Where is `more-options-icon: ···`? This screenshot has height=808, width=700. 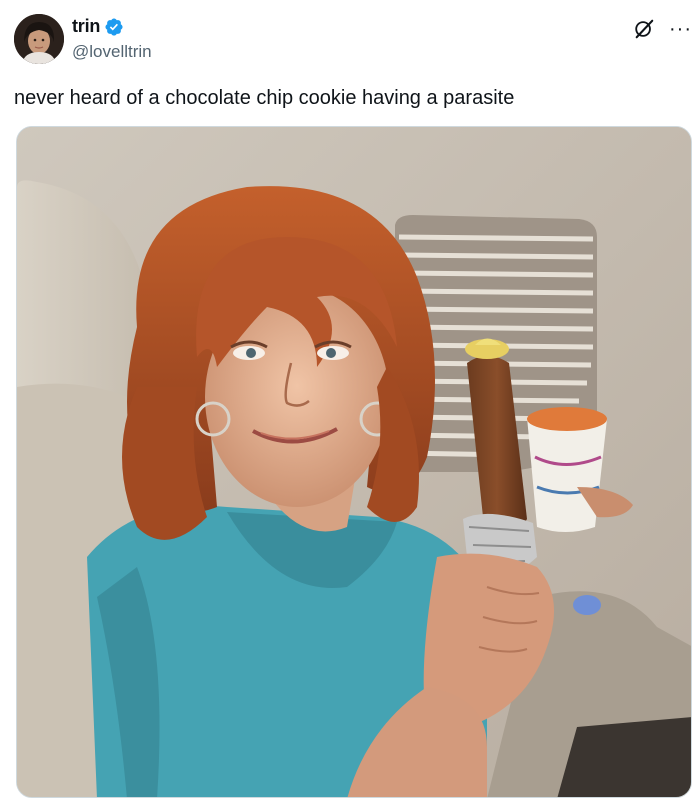
more-options-icon: ··· is located at coordinates (680, 29).